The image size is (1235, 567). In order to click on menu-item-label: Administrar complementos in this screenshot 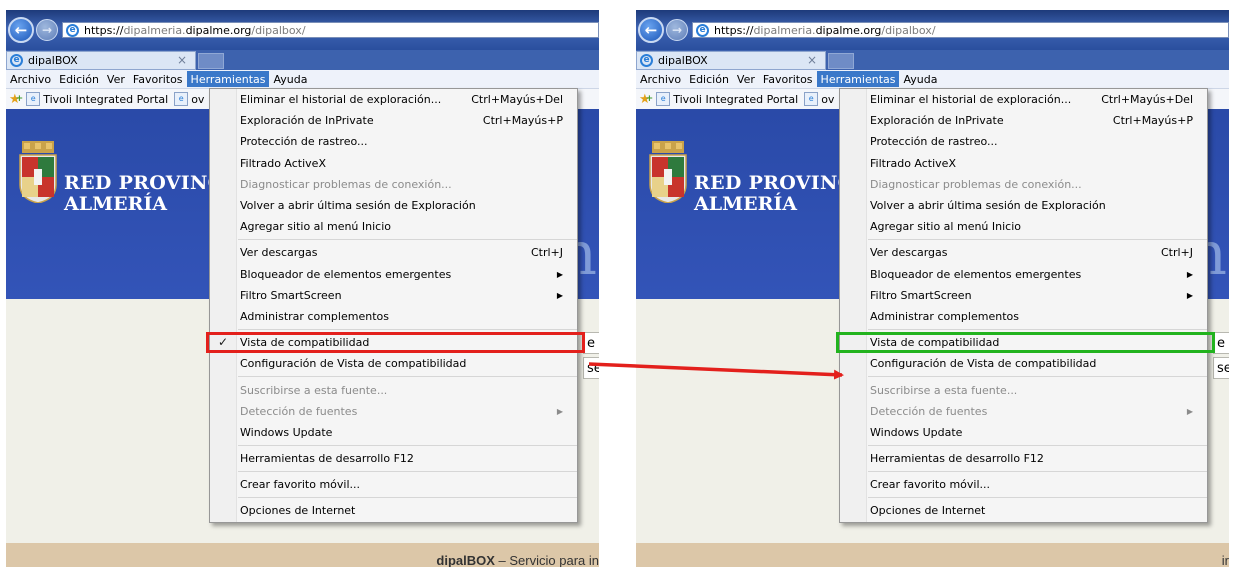, I will do `click(314, 316)`.